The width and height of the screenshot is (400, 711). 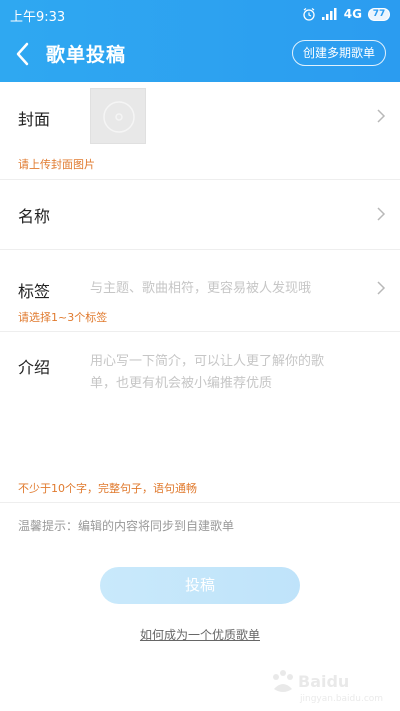 I want to click on battery-indicator: 77, so click(x=379, y=14).